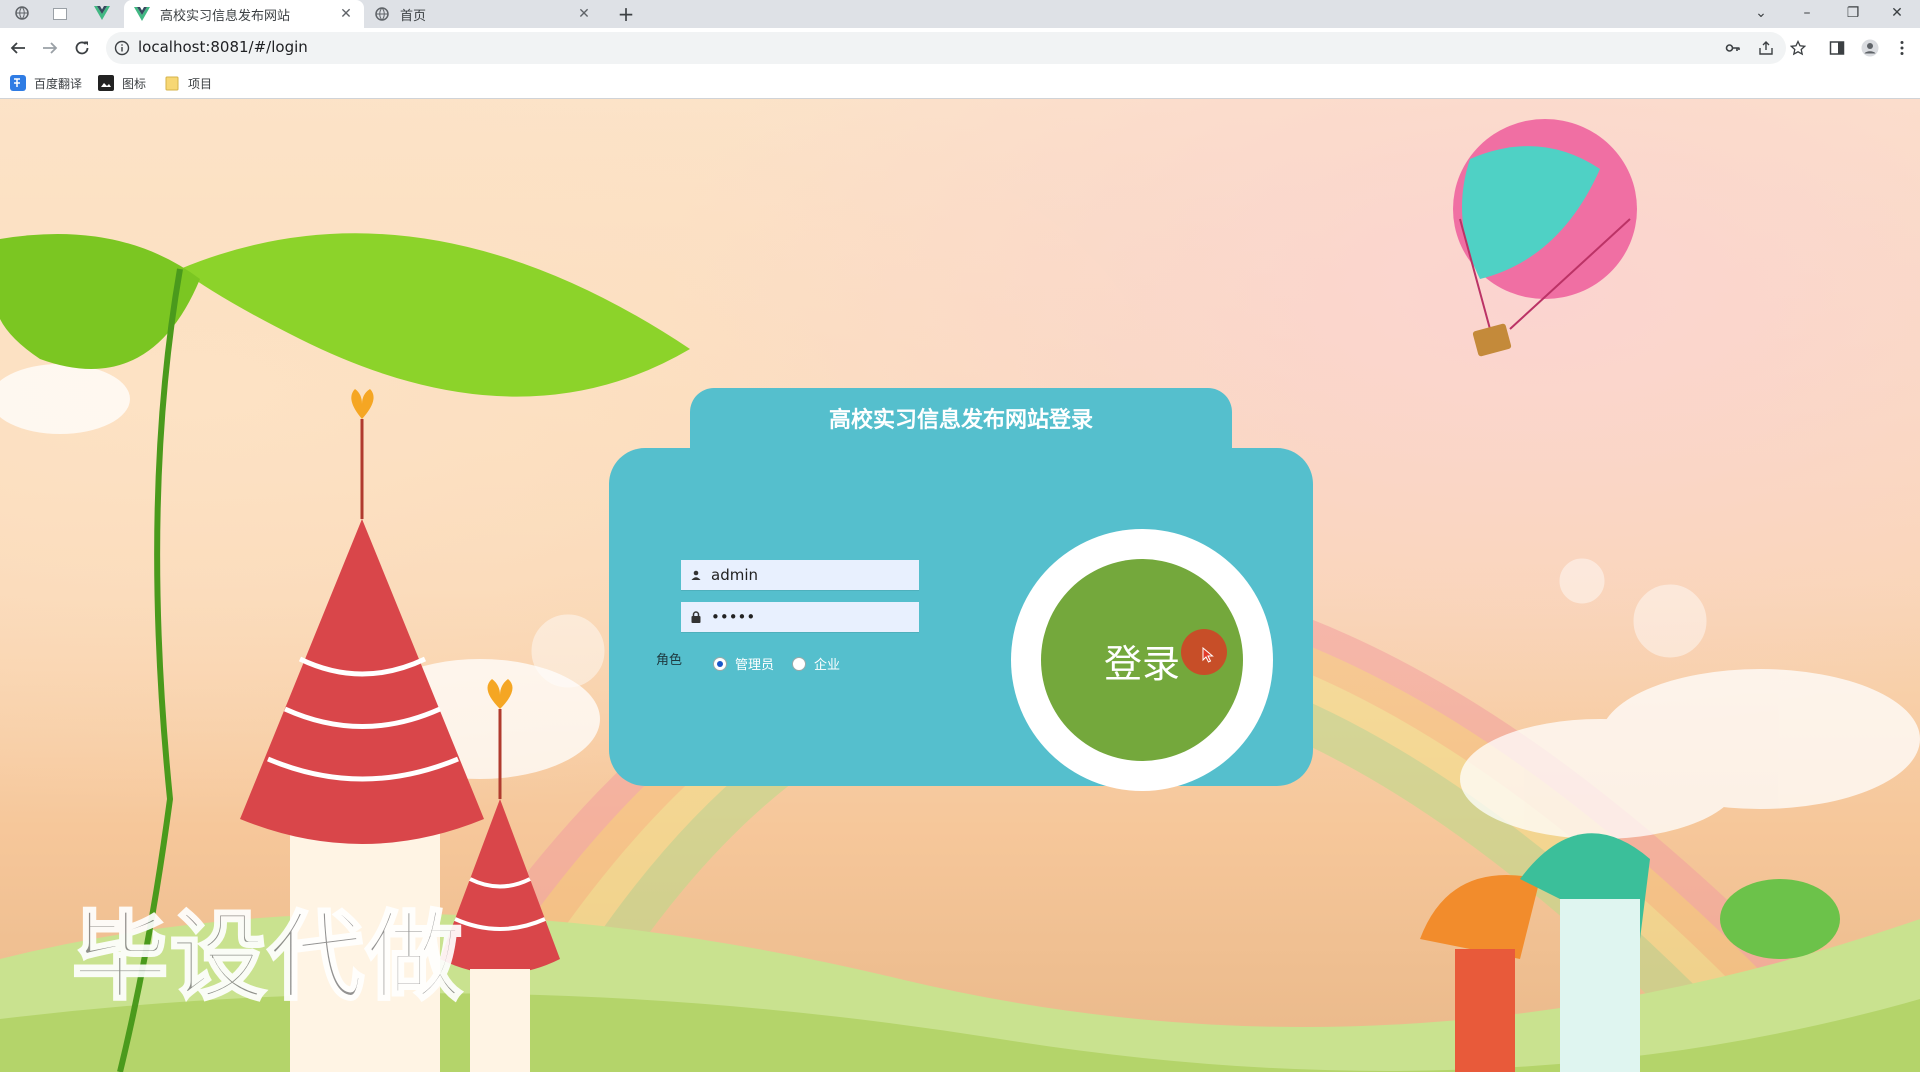 This screenshot has width=1920, height=1072. Describe the element at coordinates (18, 48) in the screenshot. I see `back-arrow-icon` at that location.